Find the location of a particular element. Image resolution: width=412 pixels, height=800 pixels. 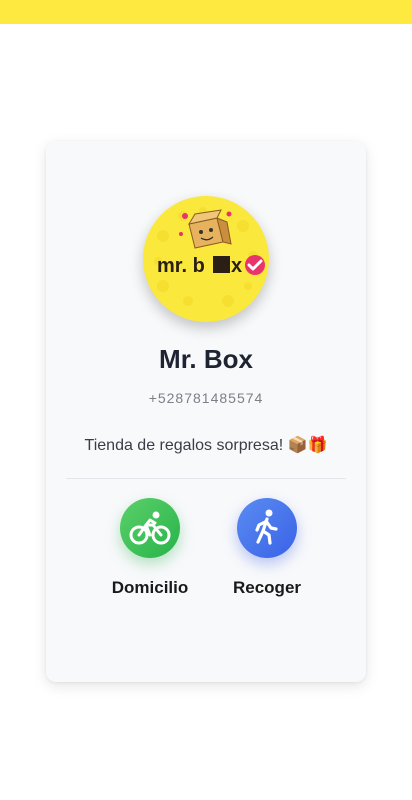

walking-person-icon is located at coordinates (266, 527).